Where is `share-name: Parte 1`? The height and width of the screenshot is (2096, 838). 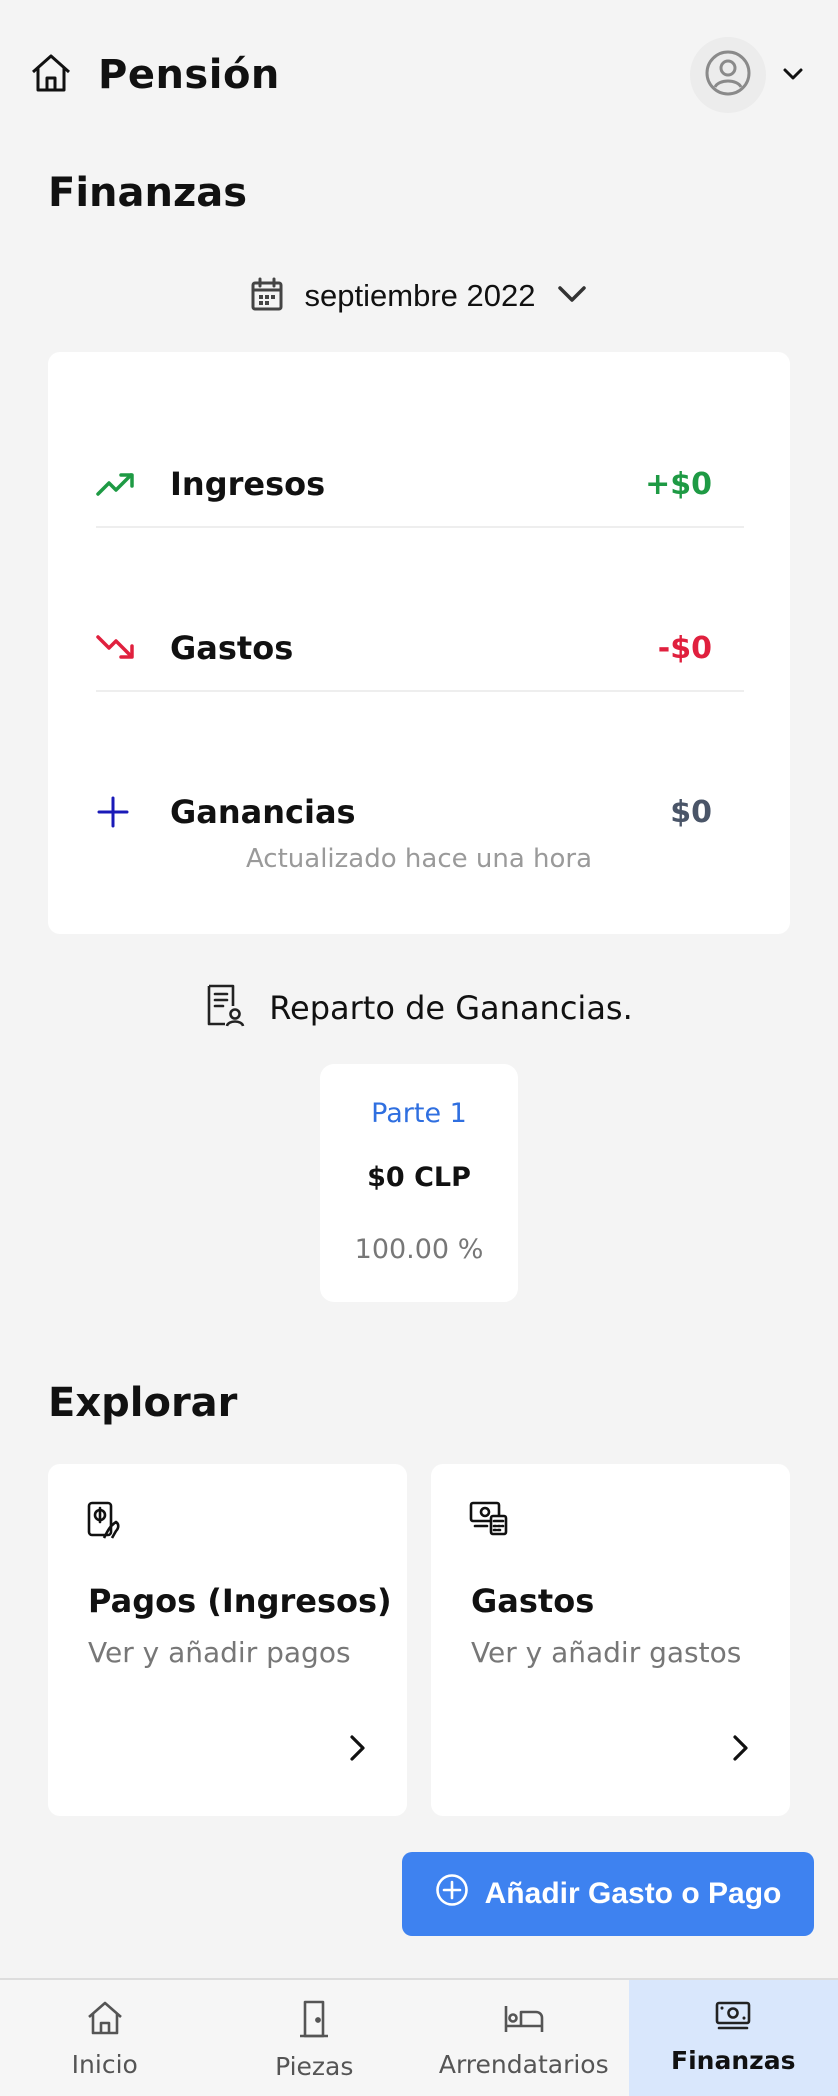 share-name: Parte 1 is located at coordinates (419, 1113).